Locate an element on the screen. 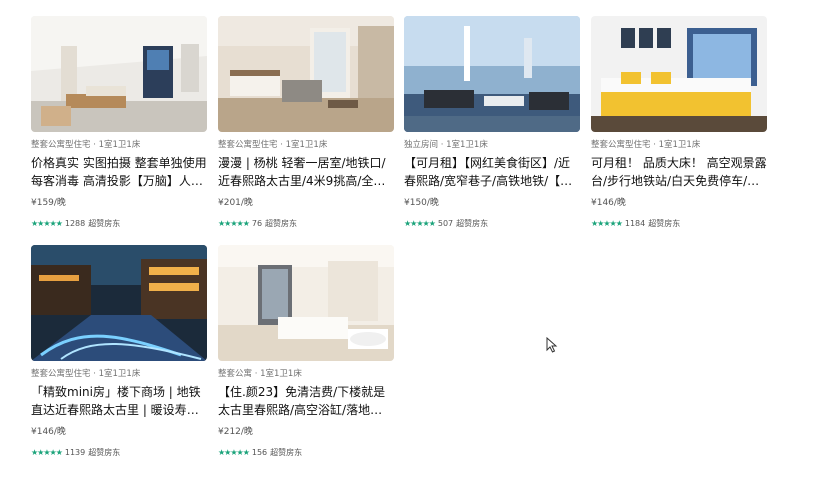 Image resolution: width=820 pixels, height=482 pixels. listing-rating: ★★★★★ 156 超赞房东 is located at coordinates (306, 452).